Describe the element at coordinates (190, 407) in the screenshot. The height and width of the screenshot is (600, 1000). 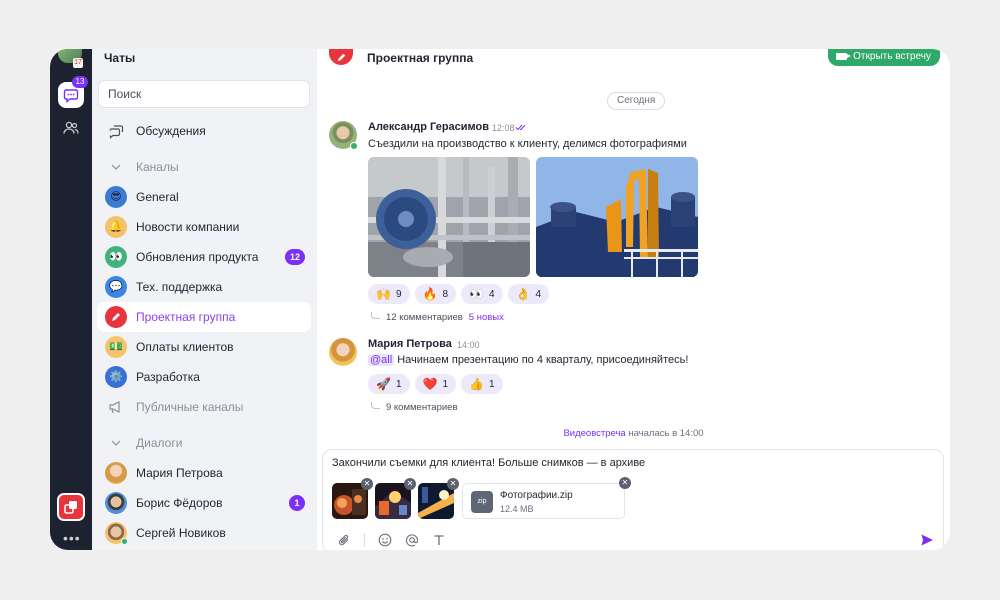
I see `sidebar-item-label: Публичные каналы` at that location.